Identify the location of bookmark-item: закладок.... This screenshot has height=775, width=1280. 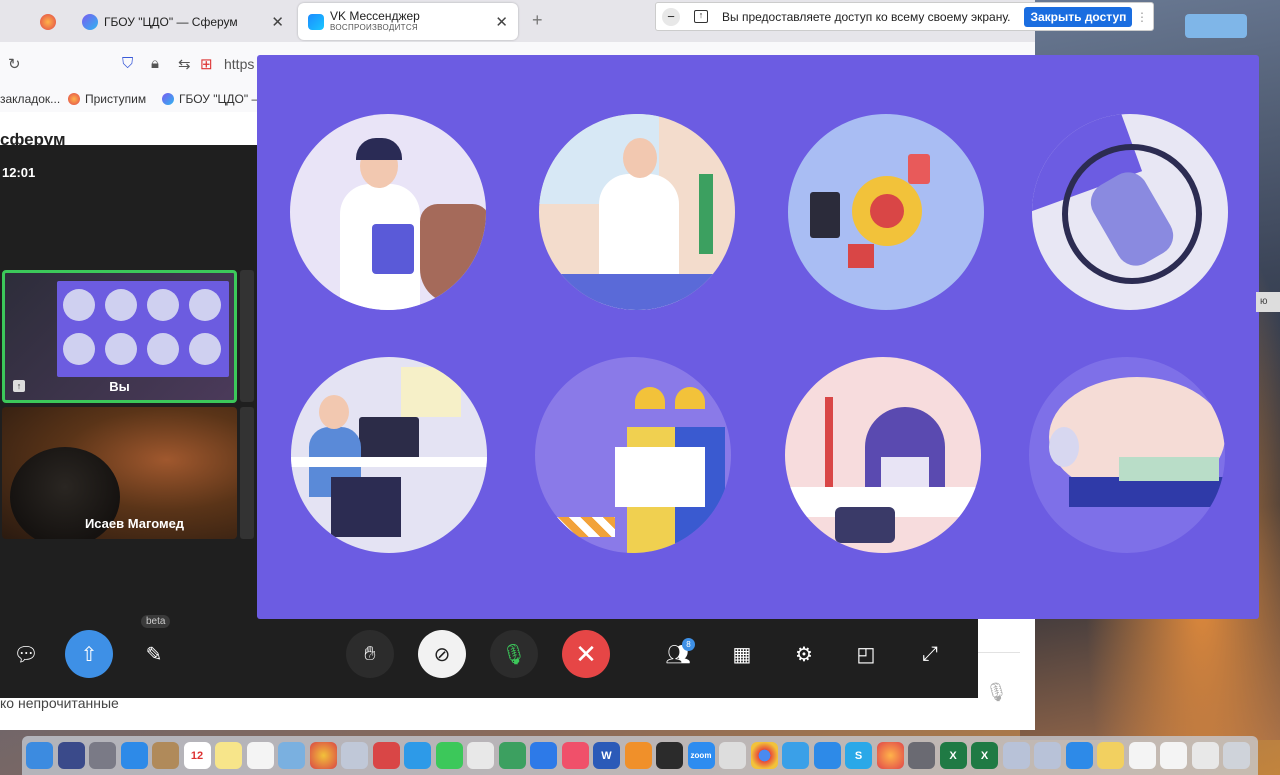
(30, 99).